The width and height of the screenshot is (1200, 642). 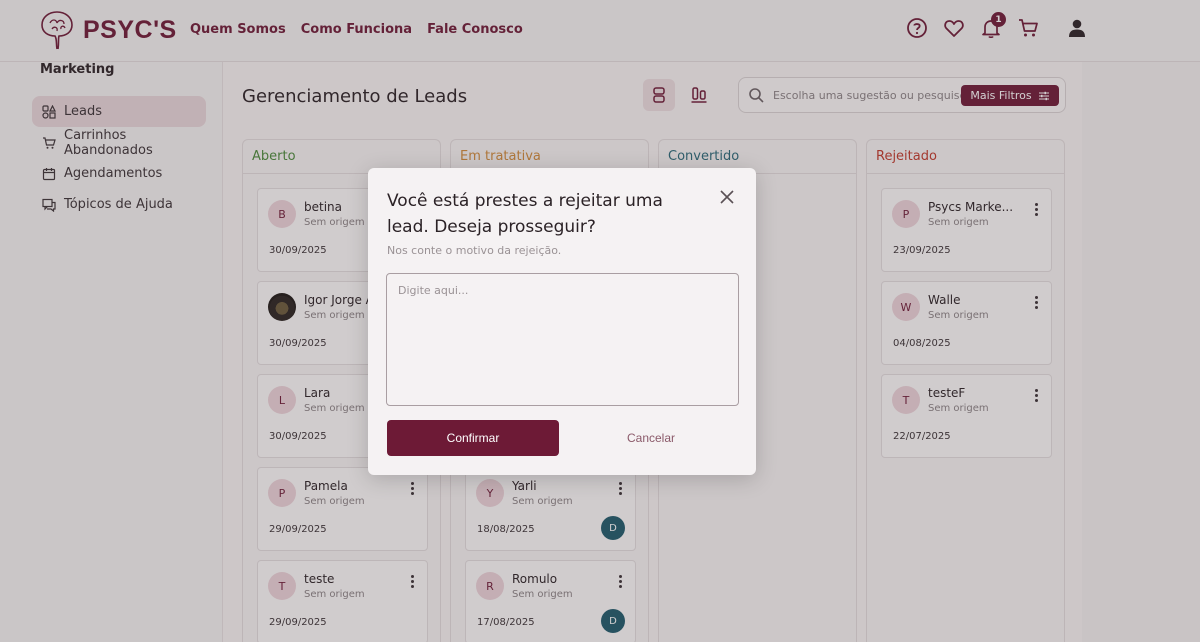 What do you see at coordinates (473, 438) in the screenshot?
I see `confirm-button: Confirmar` at bounding box center [473, 438].